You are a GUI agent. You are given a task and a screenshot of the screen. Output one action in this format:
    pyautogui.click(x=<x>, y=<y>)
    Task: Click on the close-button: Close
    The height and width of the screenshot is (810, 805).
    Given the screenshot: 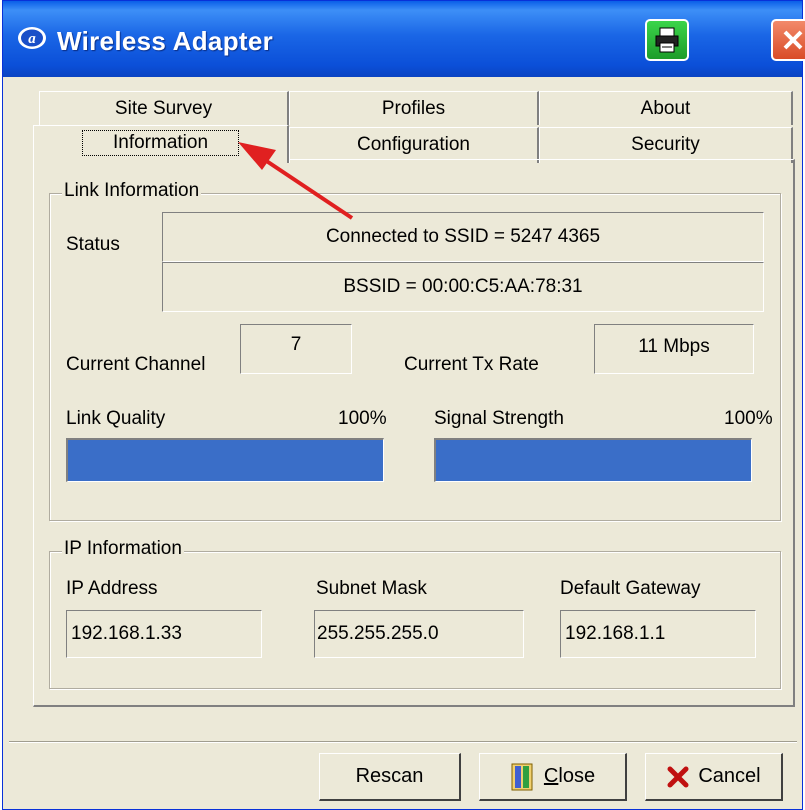 What is the action you would take?
    pyautogui.click(x=553, y=777)
    